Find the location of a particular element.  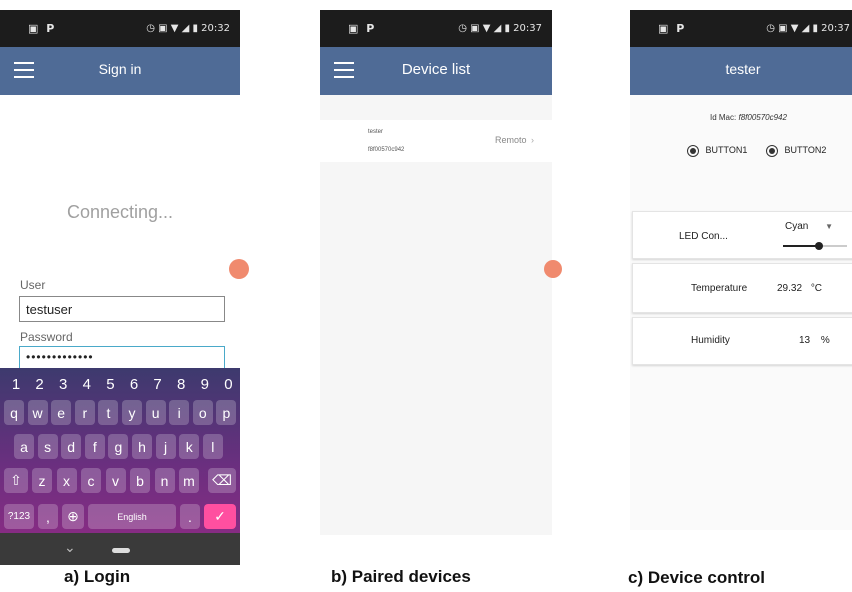

letter-key-f: f is located at coordinates (94, 446).